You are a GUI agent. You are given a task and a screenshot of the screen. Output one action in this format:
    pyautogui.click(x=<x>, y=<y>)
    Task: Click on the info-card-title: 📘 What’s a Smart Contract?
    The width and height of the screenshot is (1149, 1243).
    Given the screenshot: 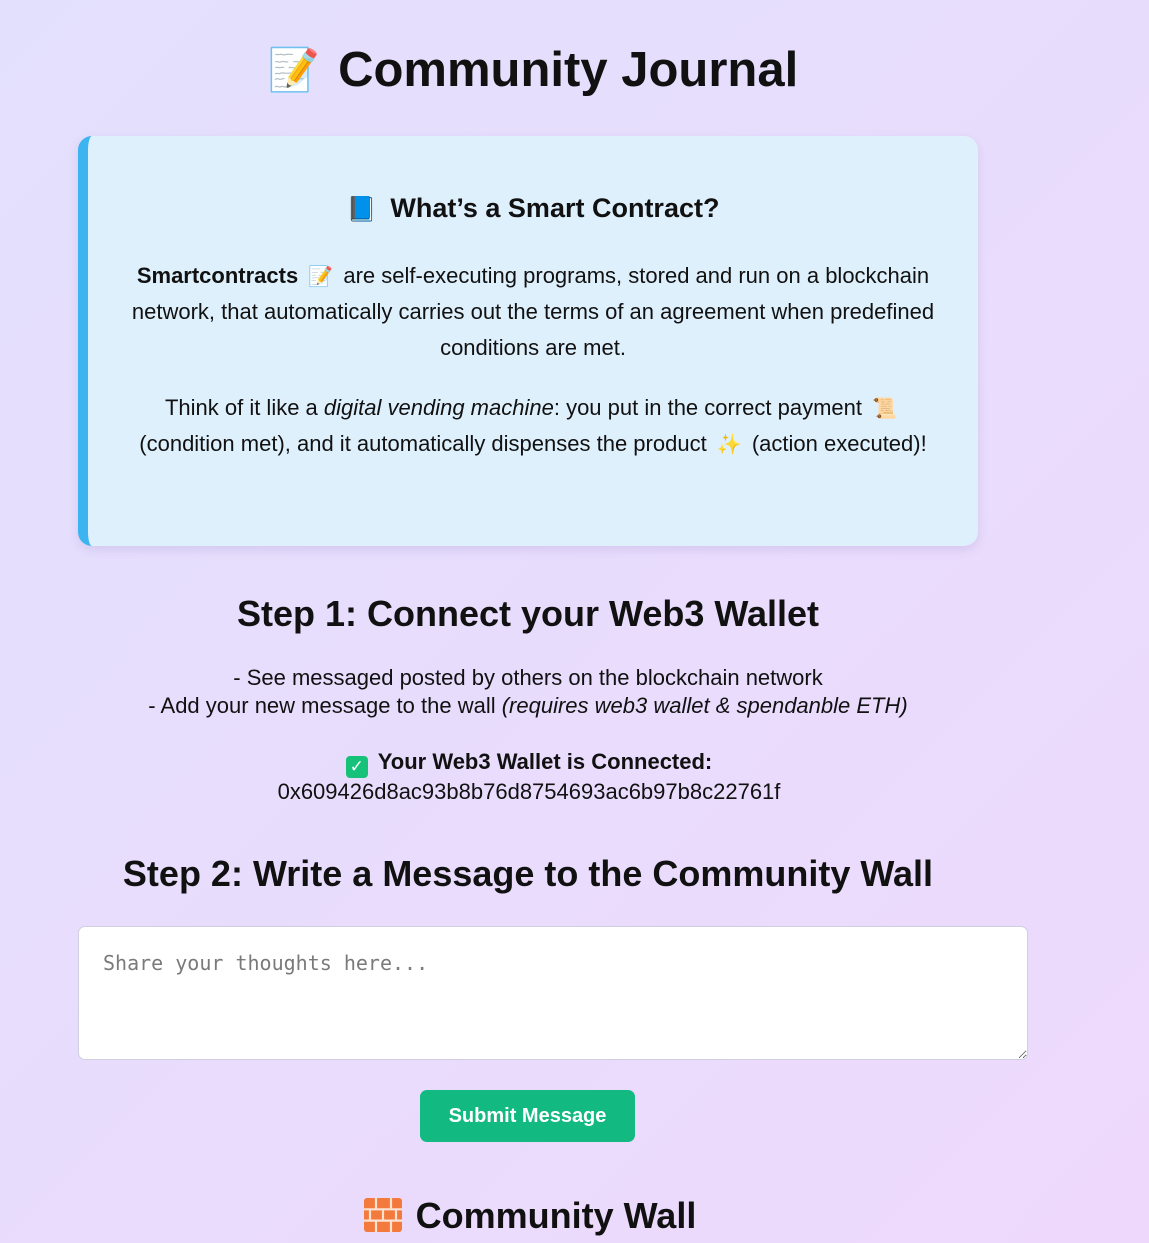 What is the action you would take?
    pyautogui.click(x=533, y=208)
    